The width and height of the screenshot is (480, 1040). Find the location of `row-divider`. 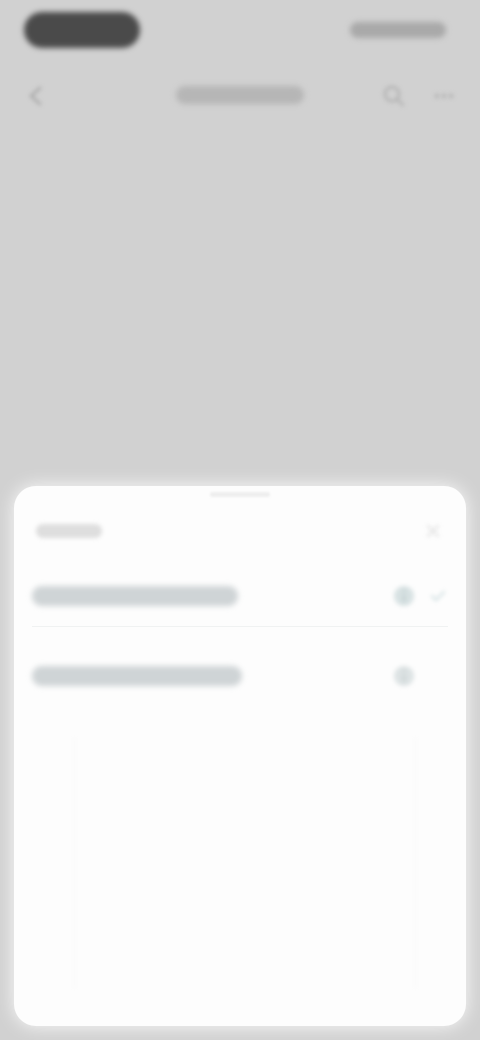

row-divider is located at coordinates (240, 626).